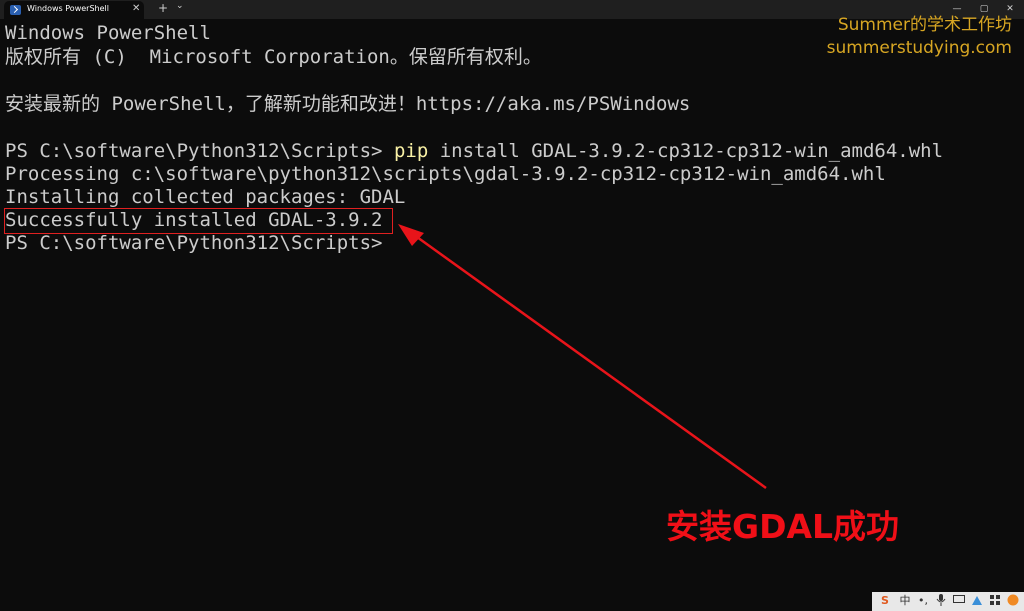 This screenshot has width=1024, height=611. I want to click on watermark: Summer的学术工作坊 summerstudying.com, so click(919, 36).